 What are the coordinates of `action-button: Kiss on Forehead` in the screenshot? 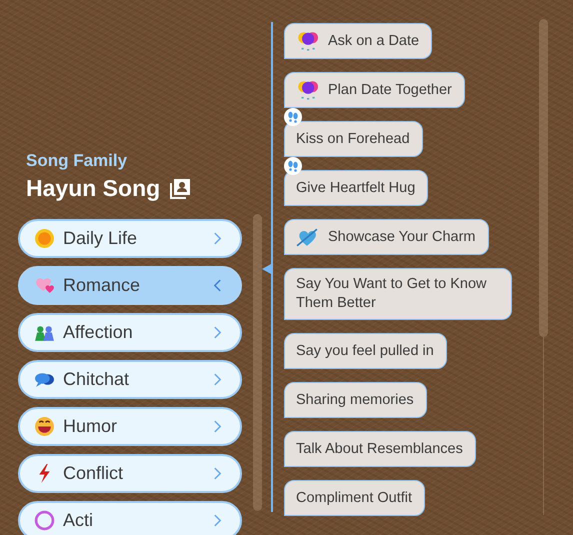 It's located at (353, 139).